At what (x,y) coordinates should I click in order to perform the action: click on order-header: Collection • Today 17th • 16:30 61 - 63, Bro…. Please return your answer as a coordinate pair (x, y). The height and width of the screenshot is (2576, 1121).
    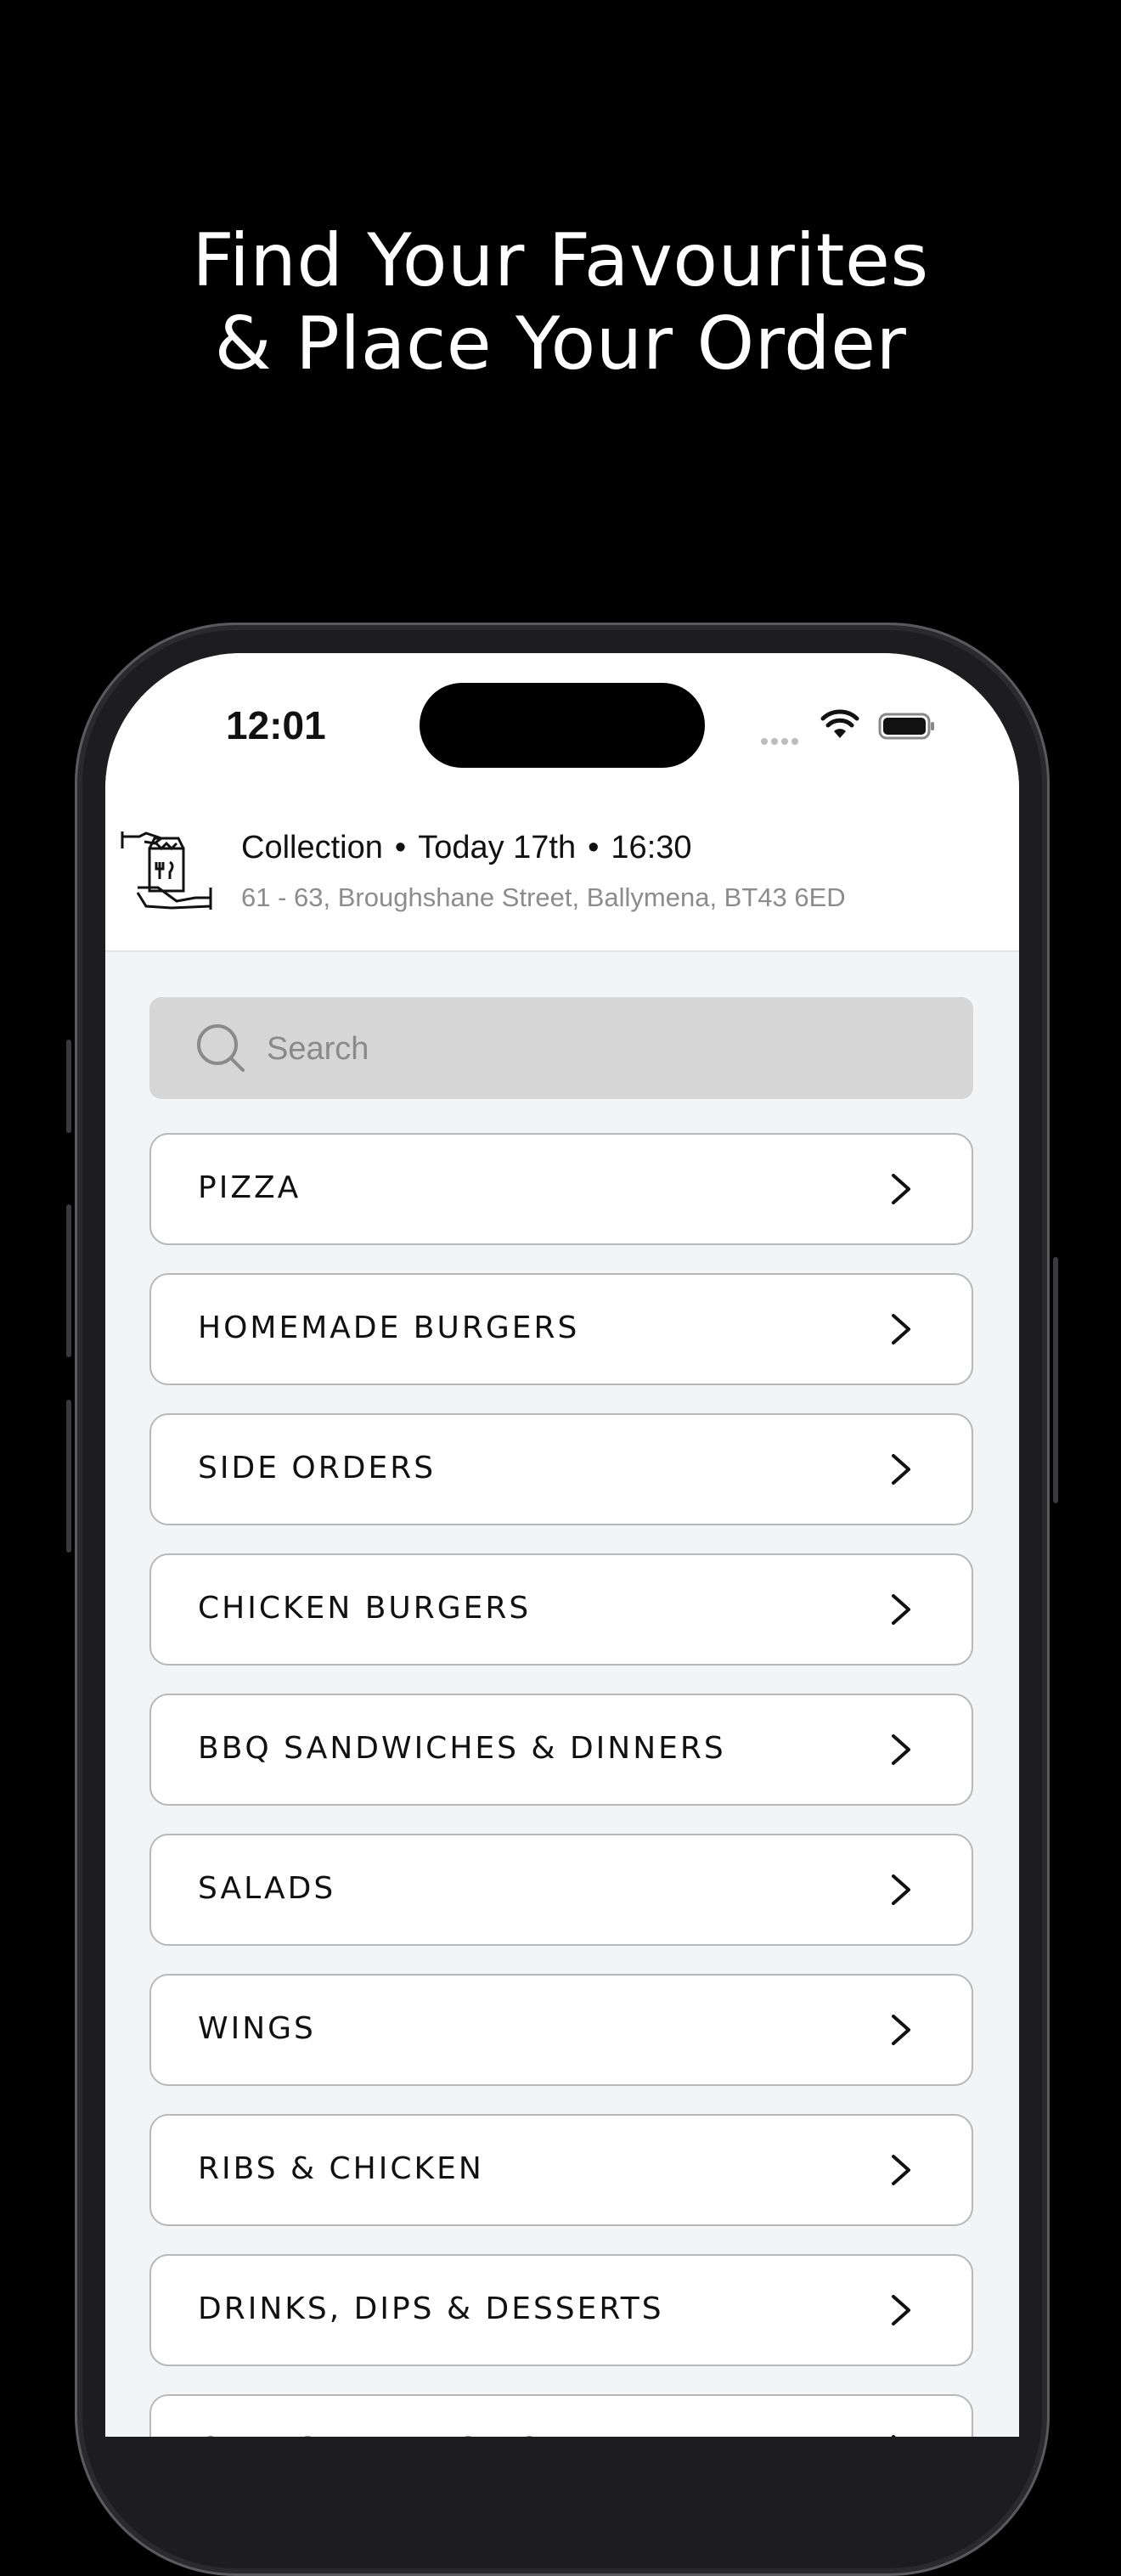
    Looking at the image, I should click on (562, 875).